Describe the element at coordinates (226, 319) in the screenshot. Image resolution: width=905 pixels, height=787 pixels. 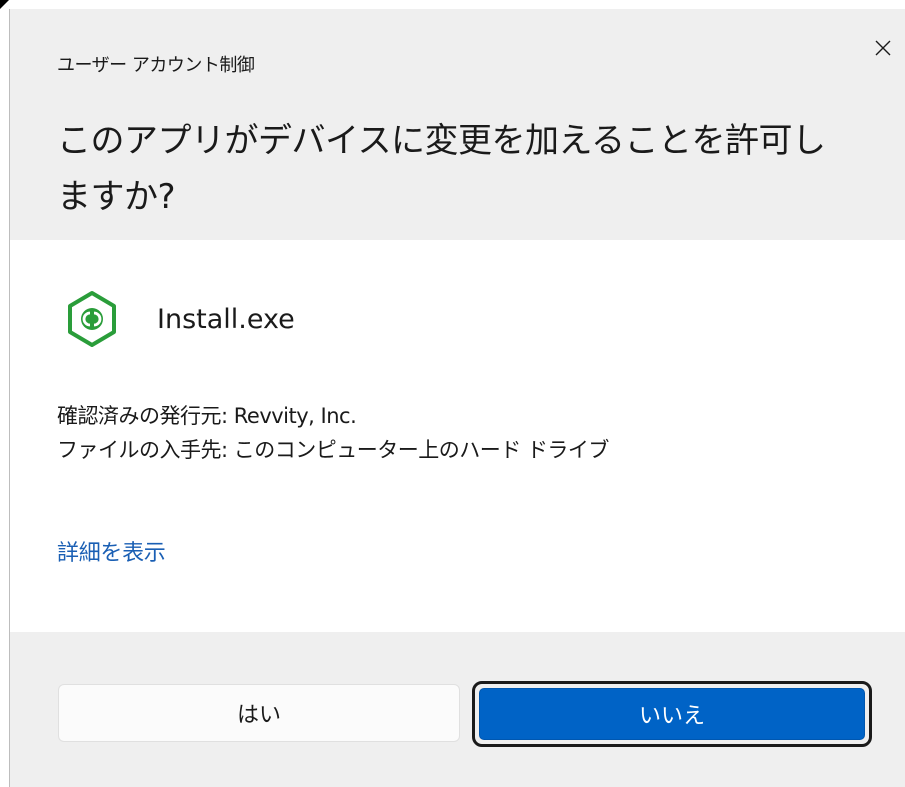
I see `app-name: Install.exe` at that location.